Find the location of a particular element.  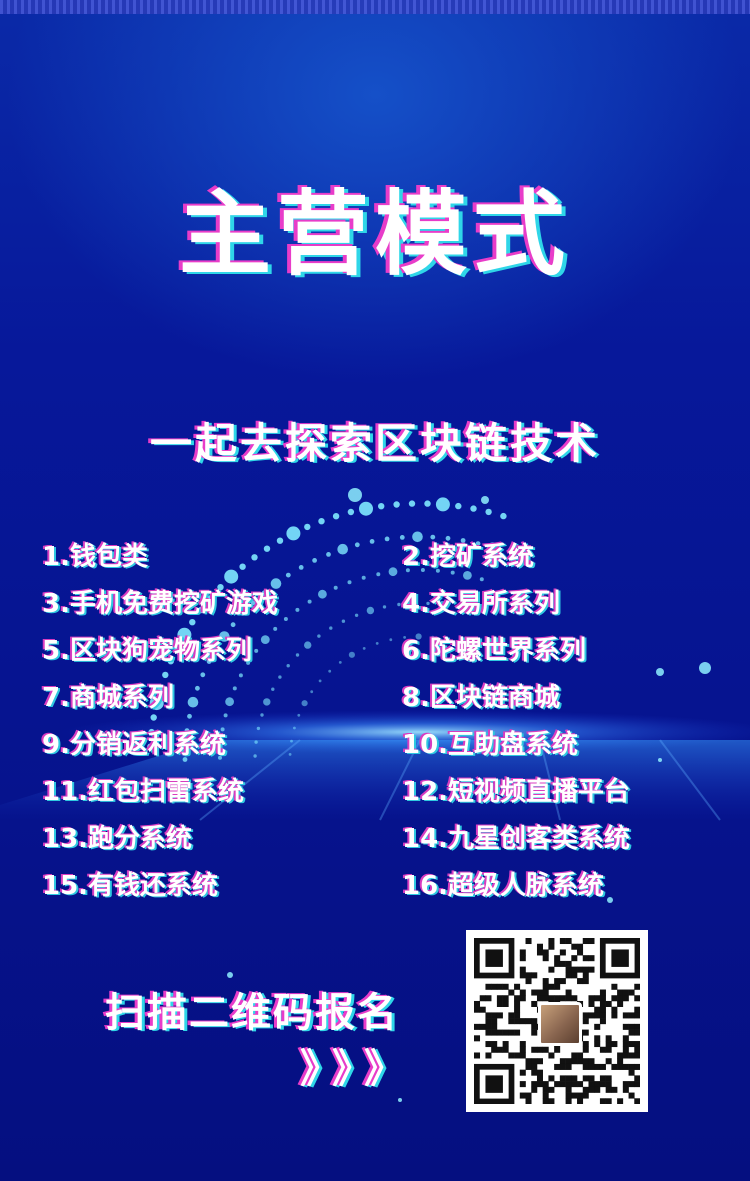

qr-code is located at coordinates (557, 1021).